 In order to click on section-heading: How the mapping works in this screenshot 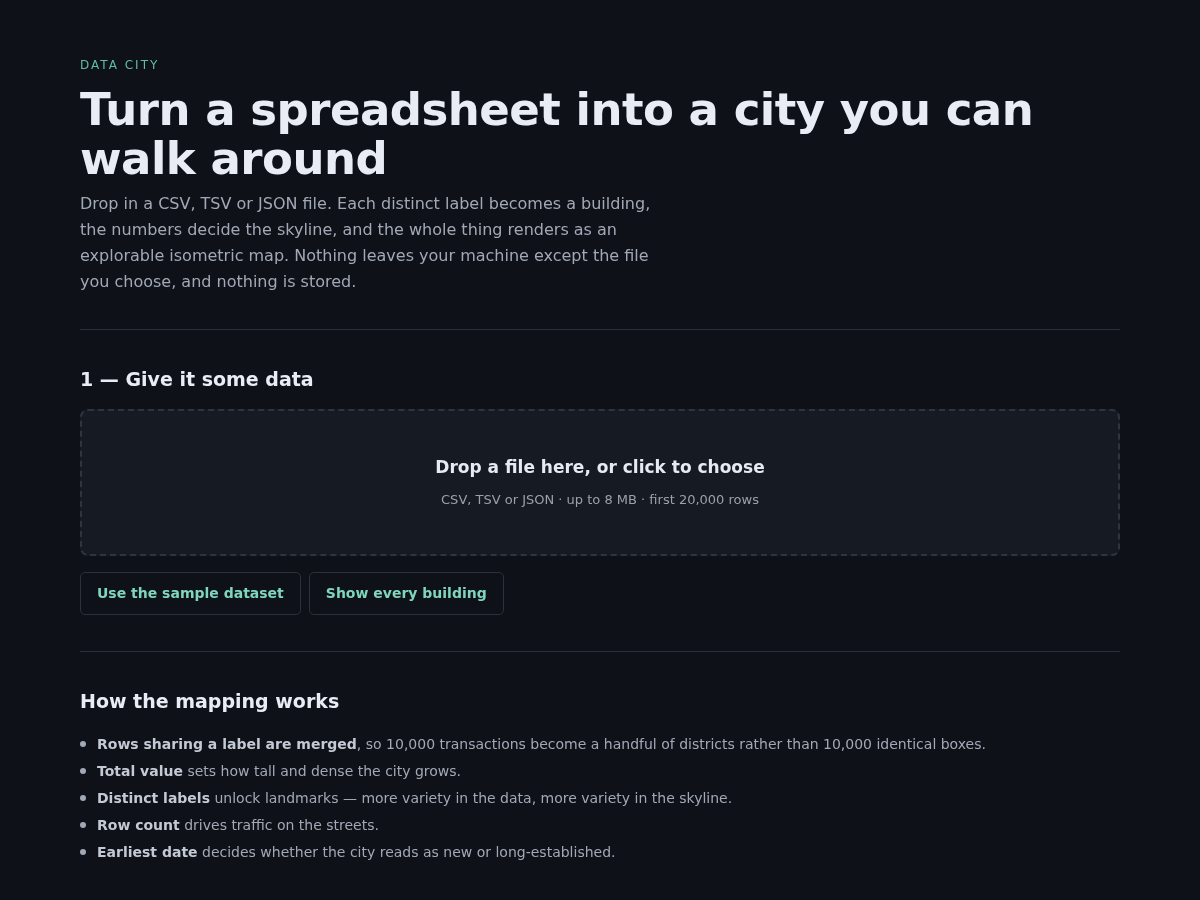, I will do `click(210, 701)`.